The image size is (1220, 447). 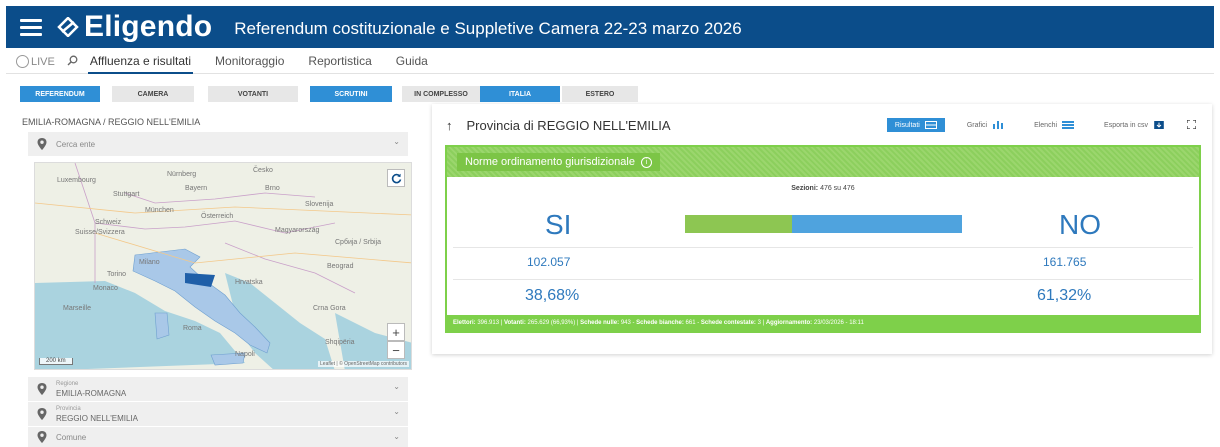 What do you see at coordinates (22, 61) in the screenshot?
I see `live-radio-icon` at bounding box center [22, 61].